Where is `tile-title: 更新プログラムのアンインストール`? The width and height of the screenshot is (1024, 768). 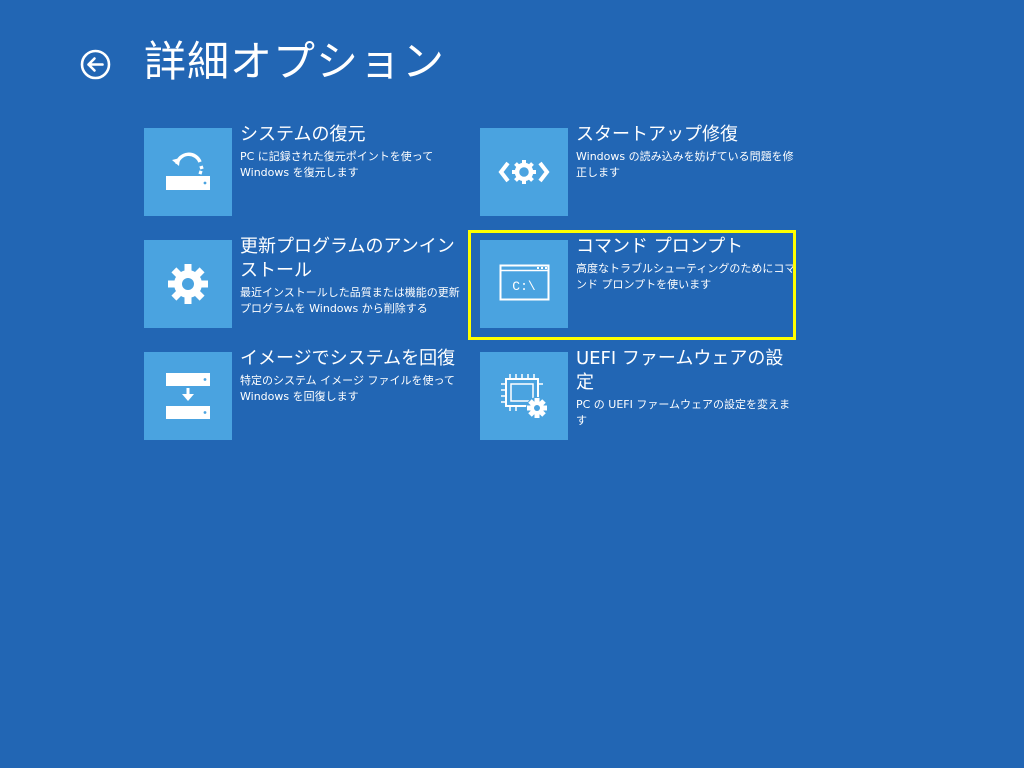 tile-title: 更新プログラムのアンインストール is located at coordinates (347, 258).